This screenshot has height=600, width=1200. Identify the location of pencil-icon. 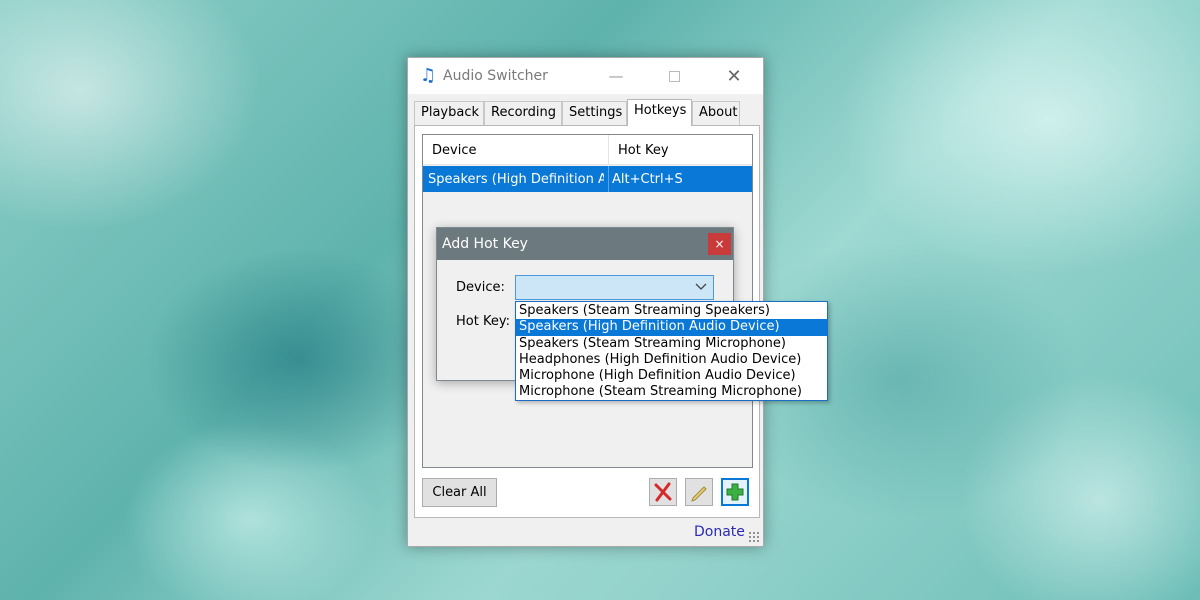
(699, 494).